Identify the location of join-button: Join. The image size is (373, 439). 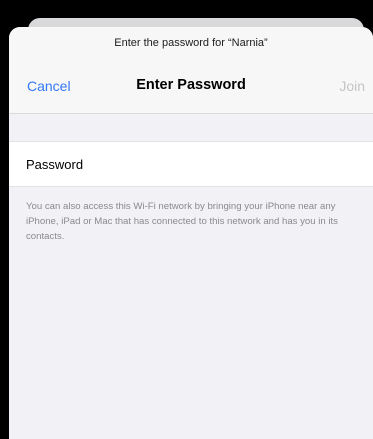
(352, 86).